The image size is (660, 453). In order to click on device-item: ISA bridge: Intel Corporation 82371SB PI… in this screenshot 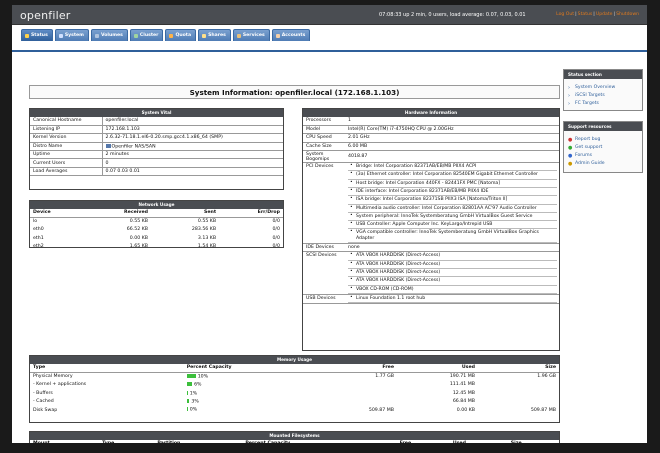, I will do `click(452, 200)`.